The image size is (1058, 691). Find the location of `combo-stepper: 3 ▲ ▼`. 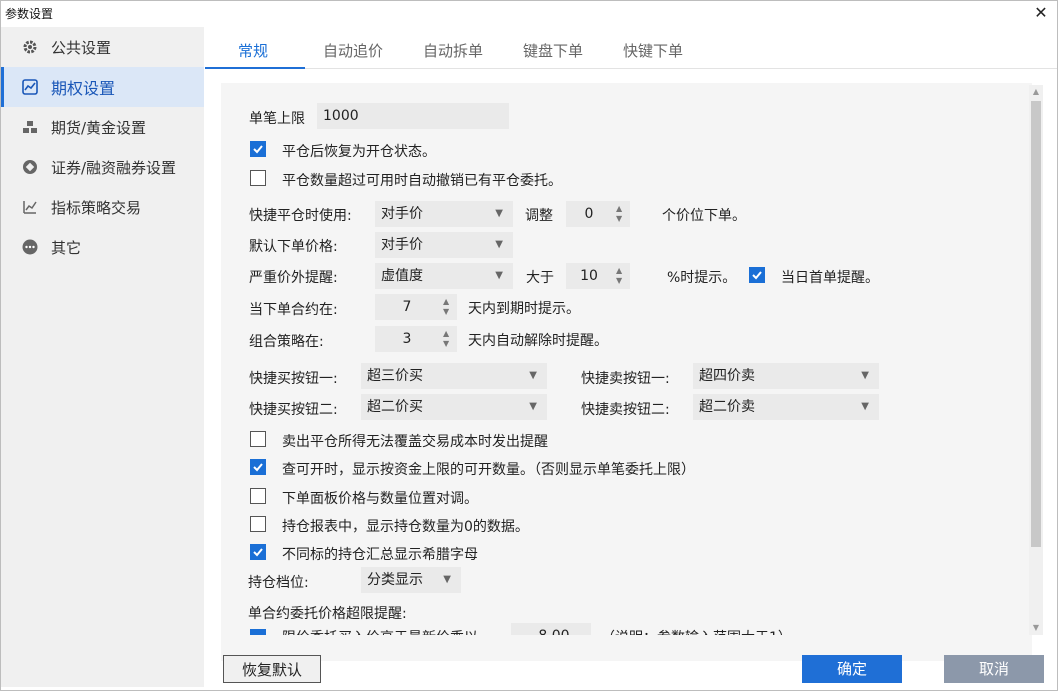

combo-stepper: 3 ▲ ▼ is located at coordinates (416, 339).